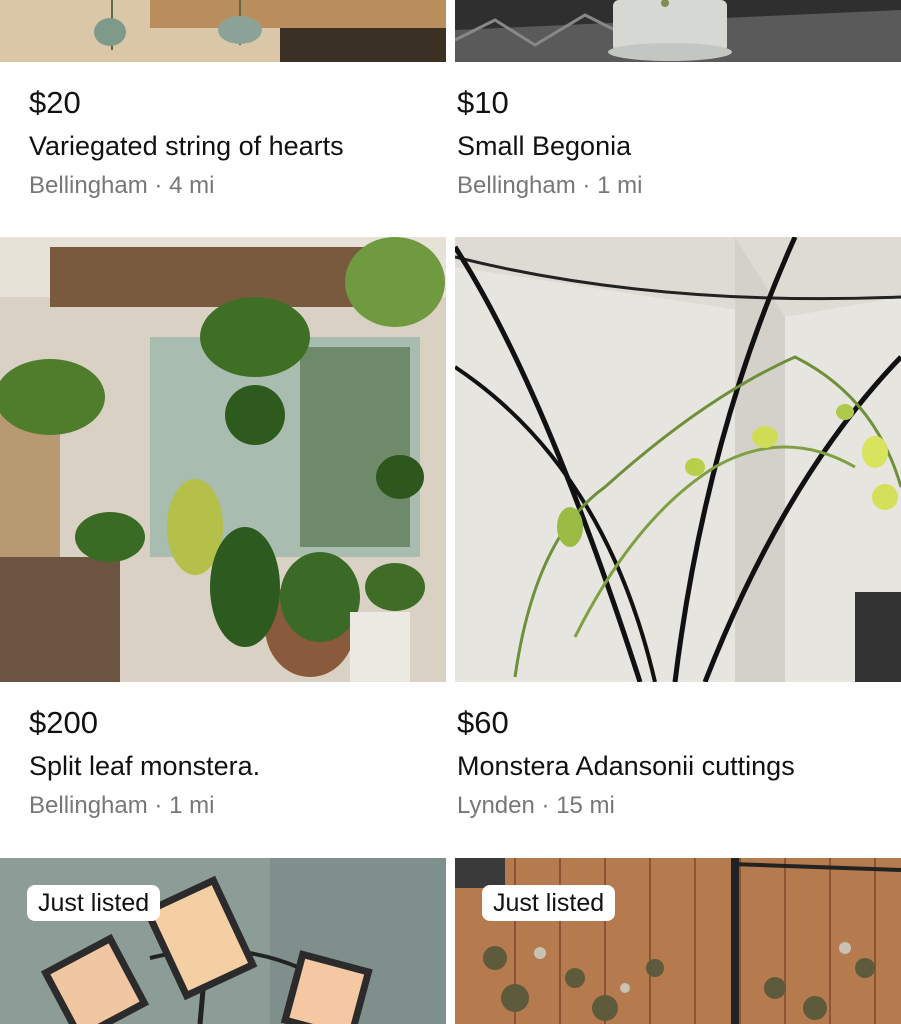 The image size is (901, 1024). What do you see at coordinates (192, 185) in the screenshot?
I see `listing-distance: 4 mi` at bounding box center [192, 185].